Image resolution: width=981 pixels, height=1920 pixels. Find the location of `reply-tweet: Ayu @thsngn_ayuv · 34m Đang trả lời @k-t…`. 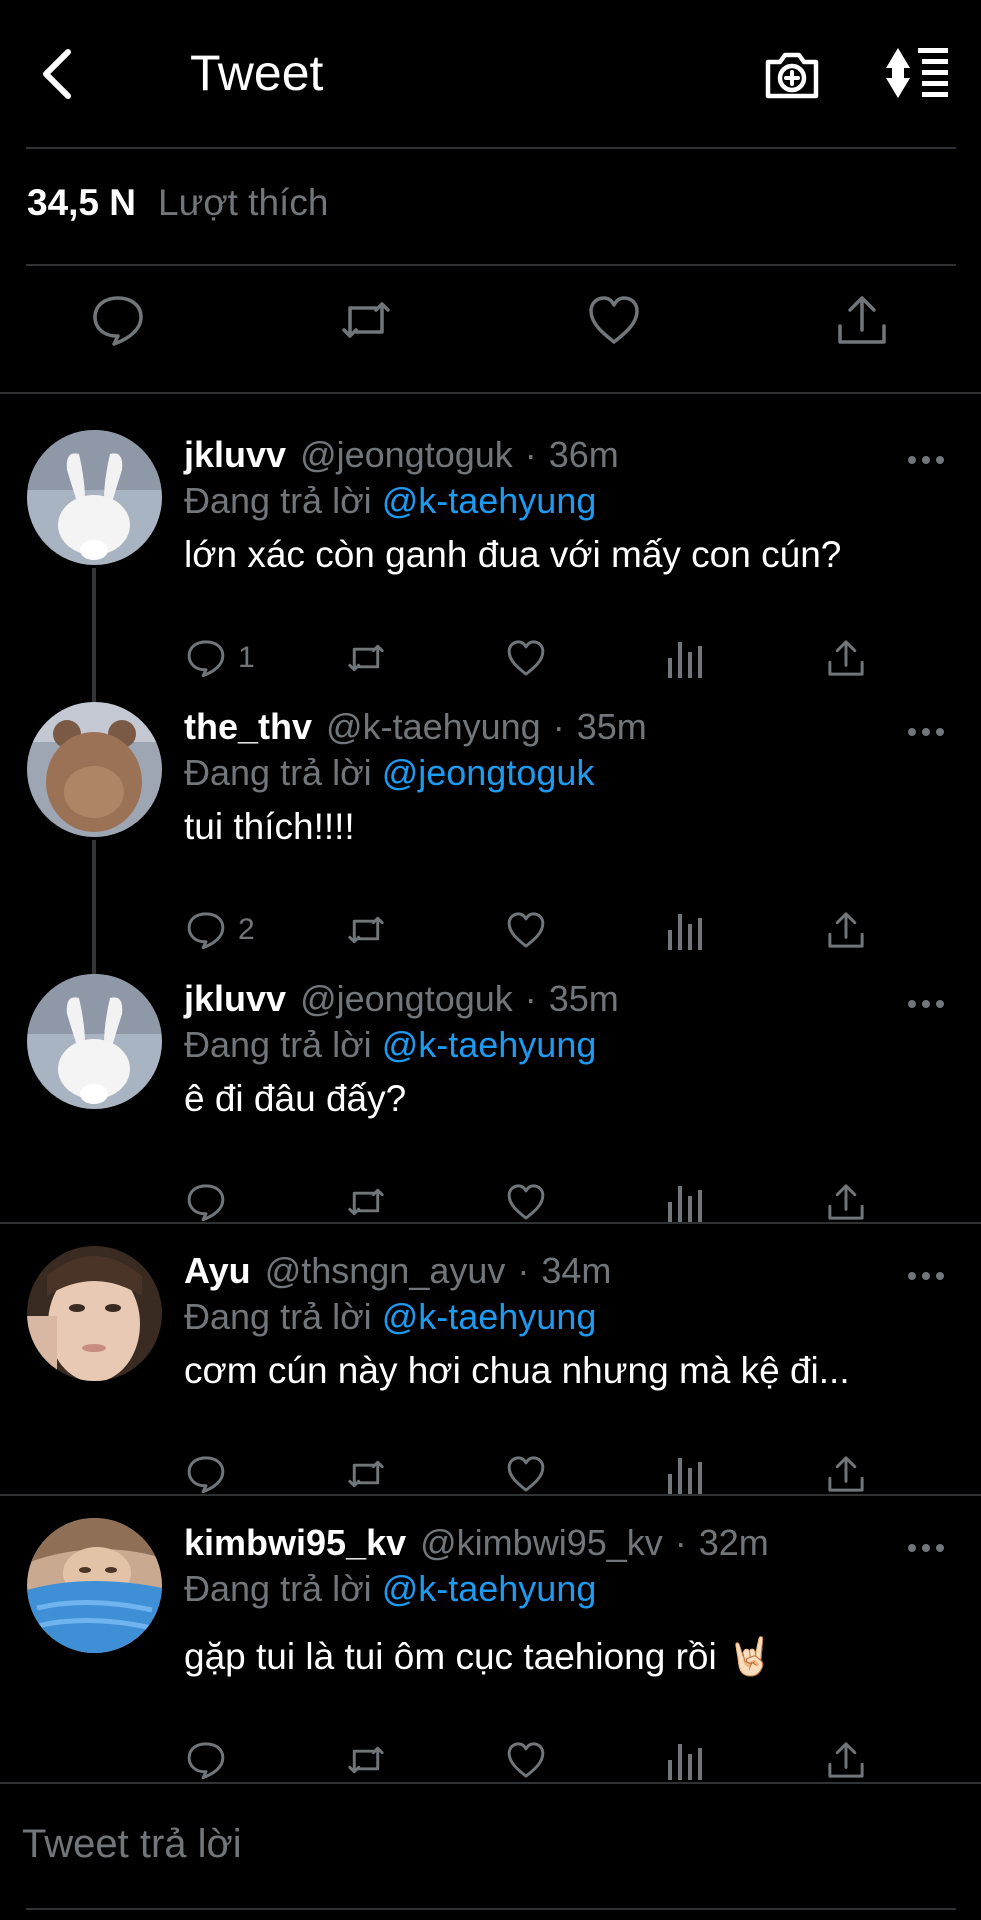

reply-tweet: Ayu @thsngn_ayuv · 34m Đang trả lời @k-t… is located at coordinates (490, 1378).